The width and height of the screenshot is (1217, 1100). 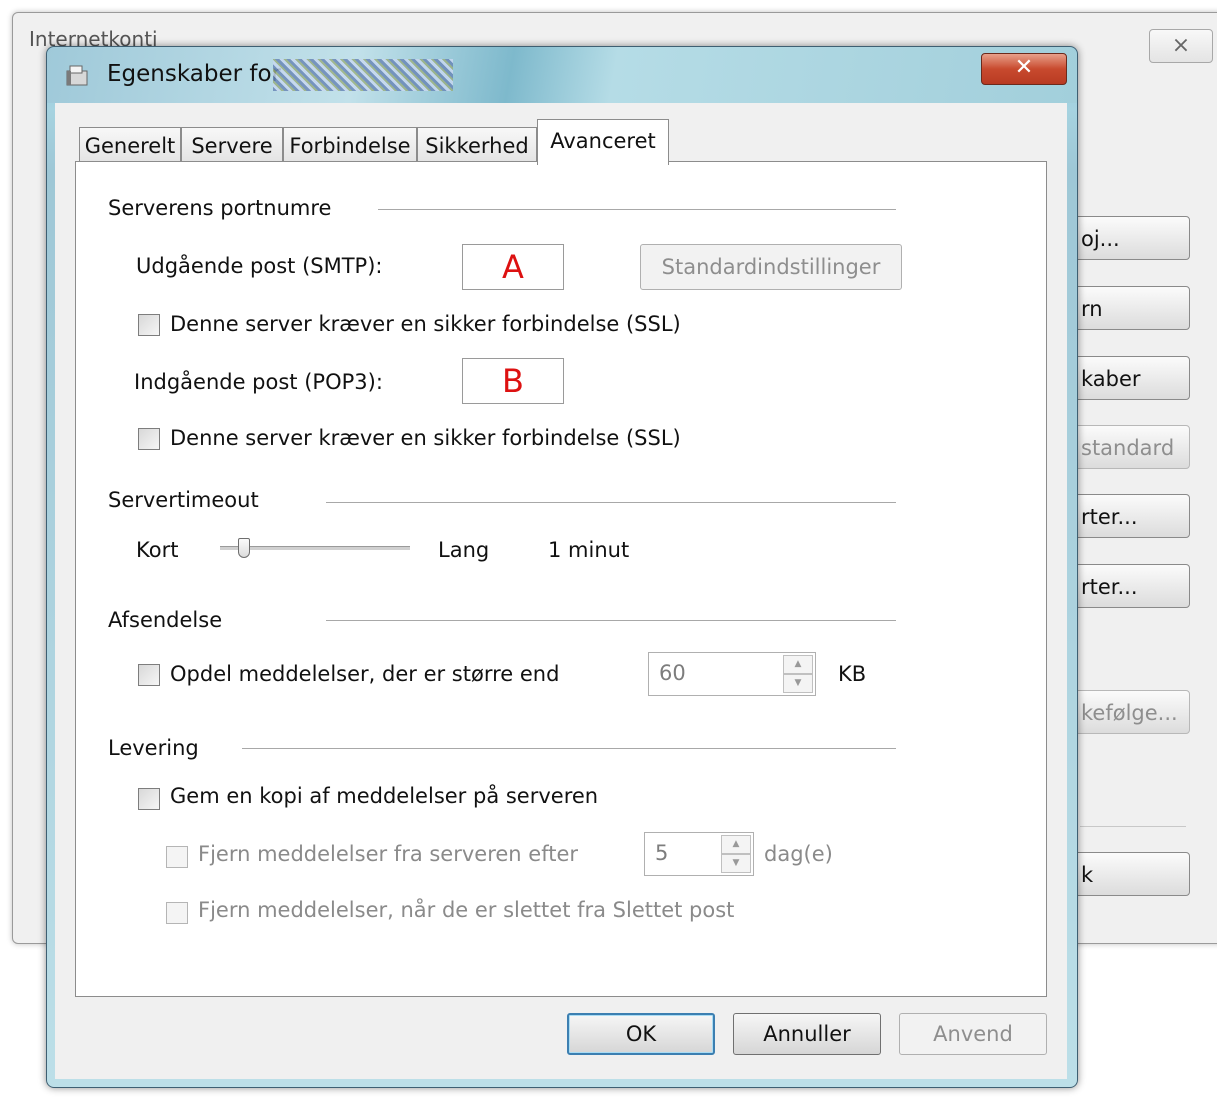 What do you see at coordinates (771, 267) in the screenshot?
I see `defaults-button: Standardindstillinger` at bounding box center [771, 267].